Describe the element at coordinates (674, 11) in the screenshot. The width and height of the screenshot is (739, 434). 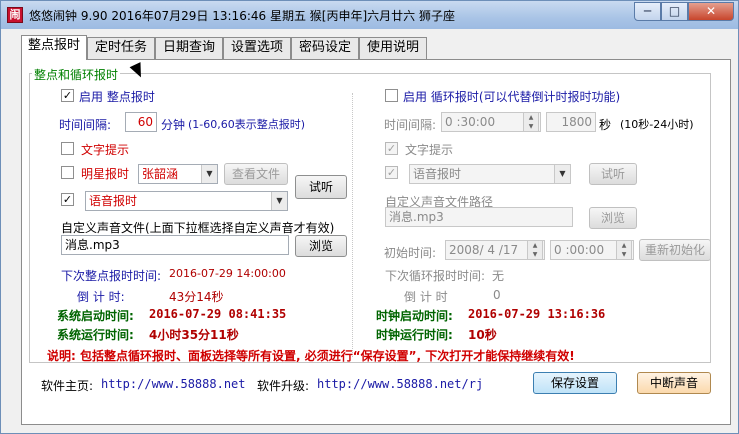
I see `maximize-button: □` at that location.